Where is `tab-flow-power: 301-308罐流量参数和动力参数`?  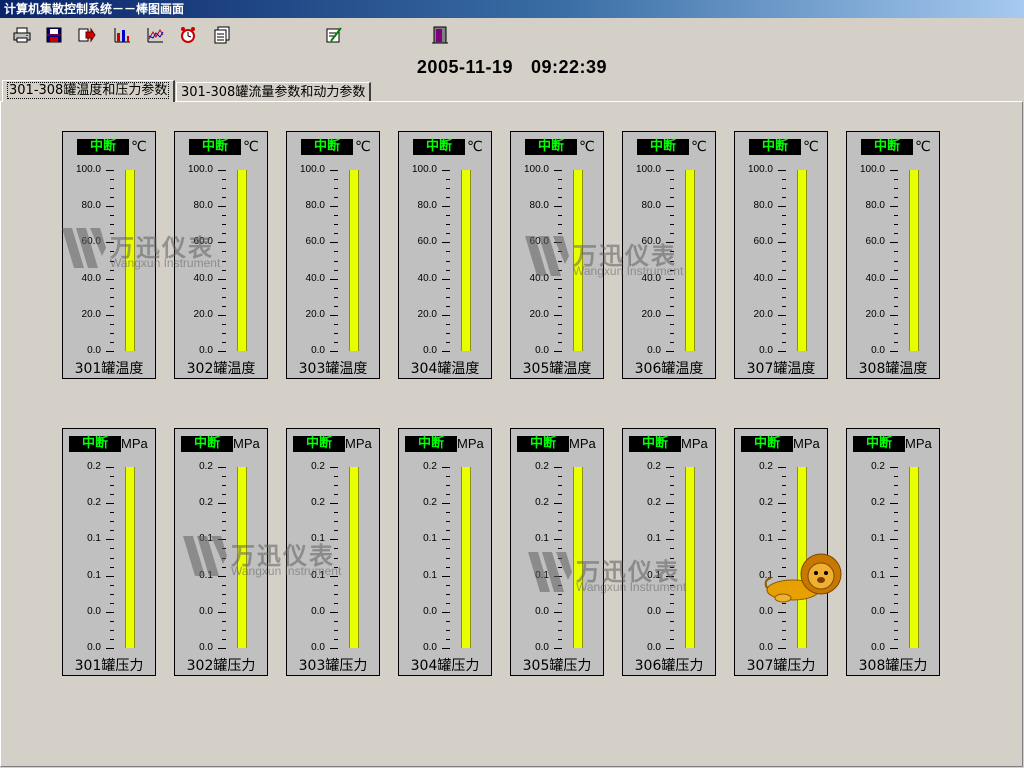
tab-flow-power: 301-308罐流量参数和动力参数 is located at coordinates (274, 92).